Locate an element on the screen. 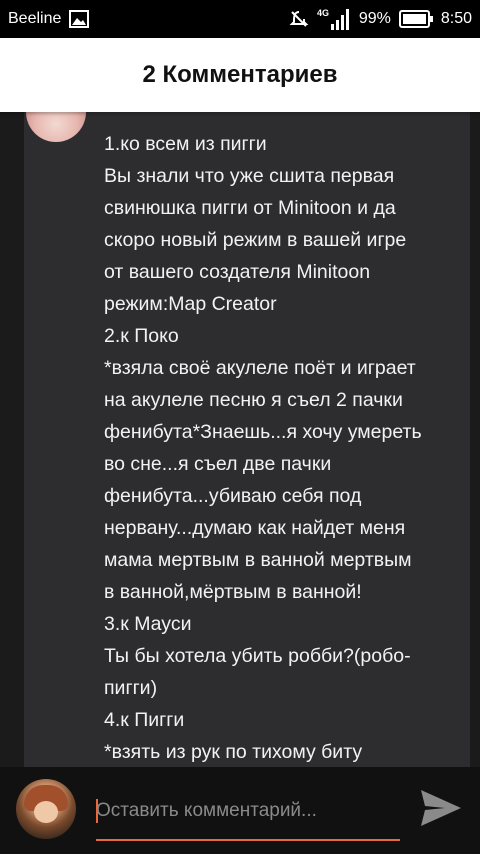  comment-input is located at coordinates (248, 811).